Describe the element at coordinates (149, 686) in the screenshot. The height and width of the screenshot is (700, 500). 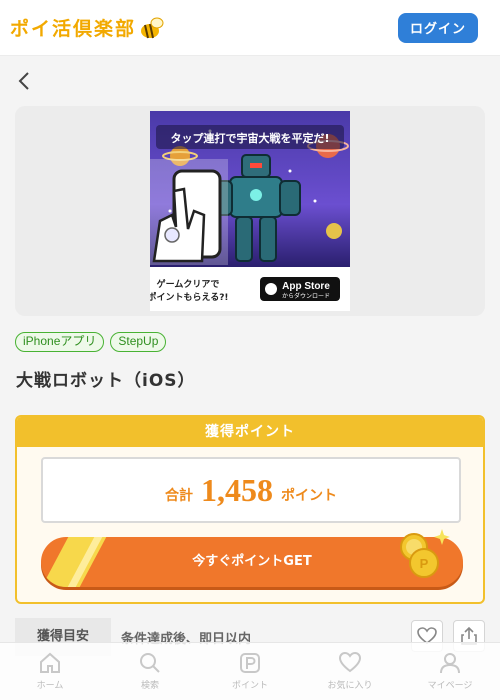
I see `tab-label-search: 検索` at that location.